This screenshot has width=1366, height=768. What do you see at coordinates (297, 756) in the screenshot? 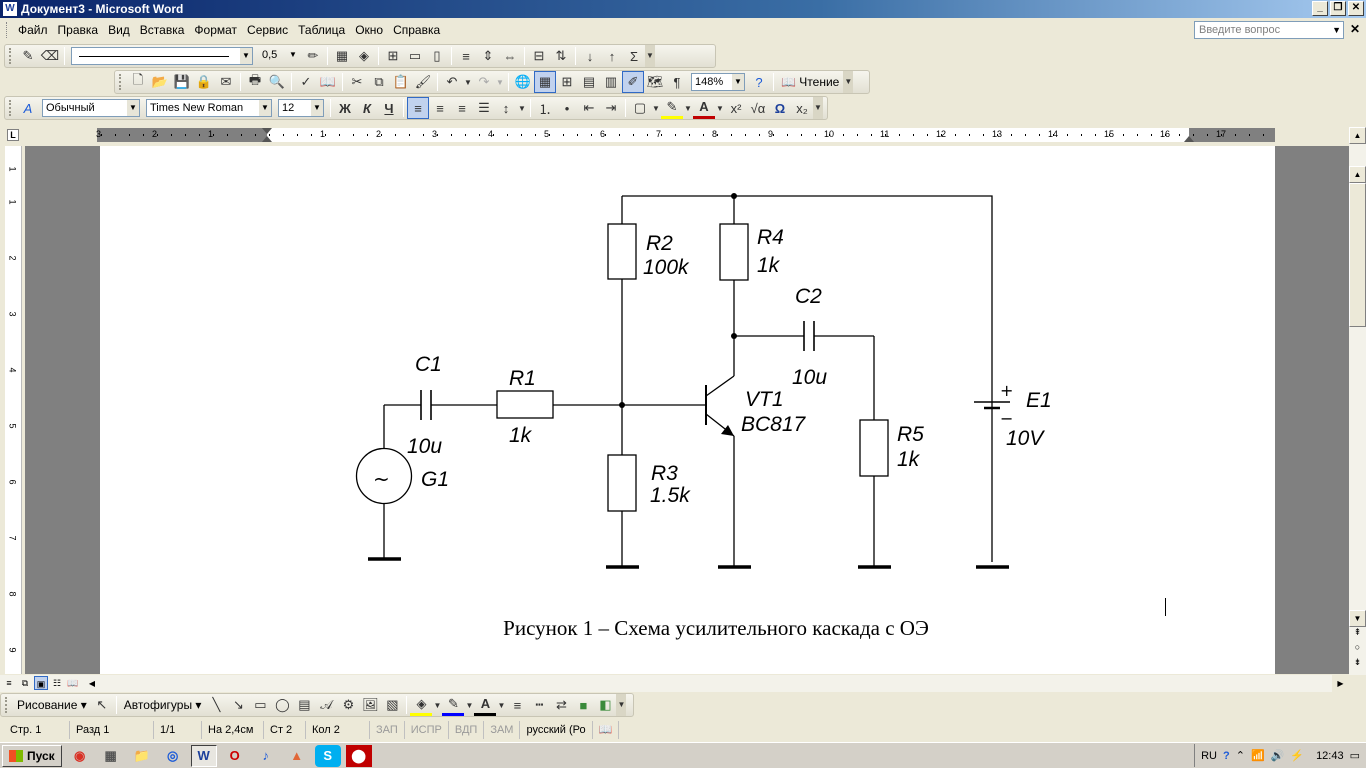
I see `matlab-icon: ▲` at bounding box center [297, 756].